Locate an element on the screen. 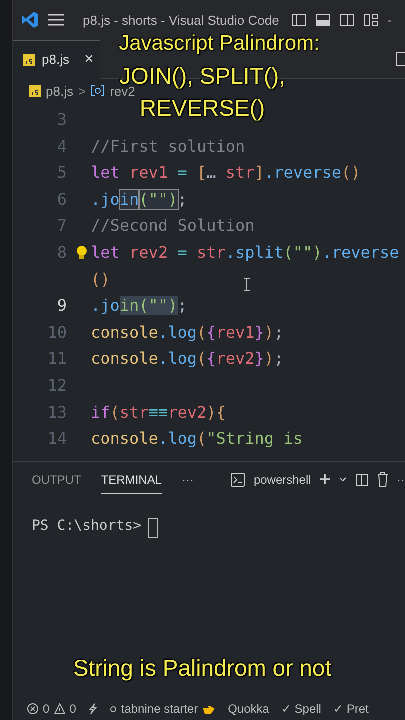  line-number: 3 is located at coordinates (61, 120).